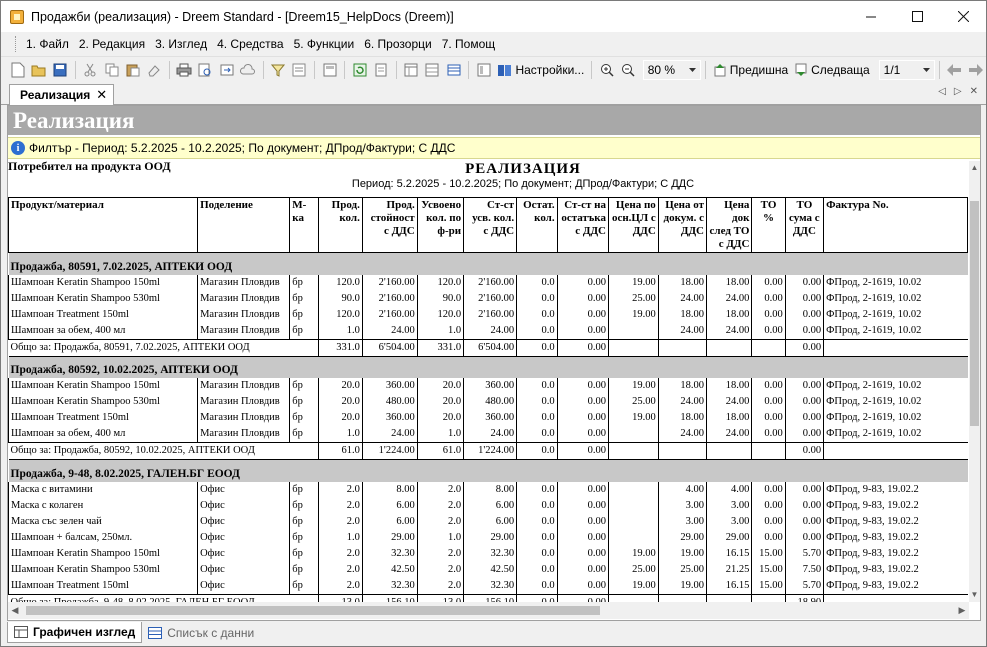 This screenshot has width=987, height=647. I want to click on tab-navigation: ◁ ▷ ✕, so click(958, 91).